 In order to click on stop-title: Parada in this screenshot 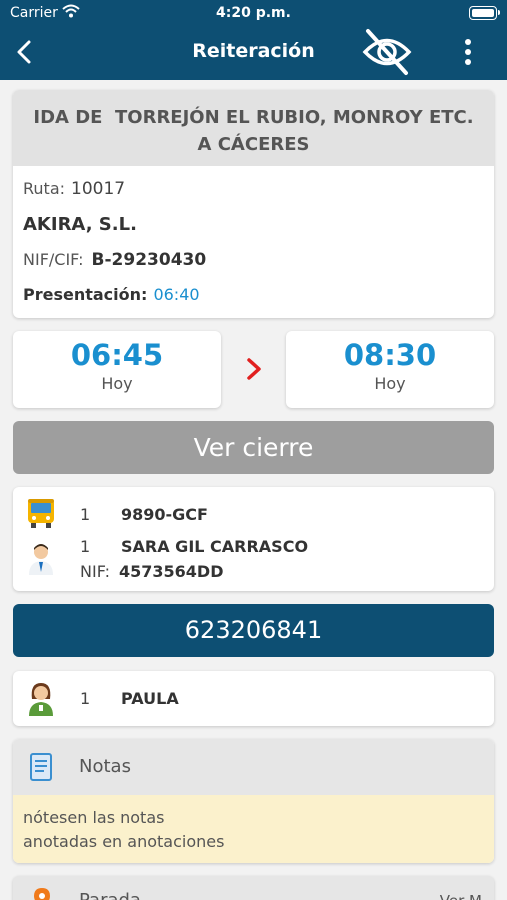, I will do `click(110, 895)`.